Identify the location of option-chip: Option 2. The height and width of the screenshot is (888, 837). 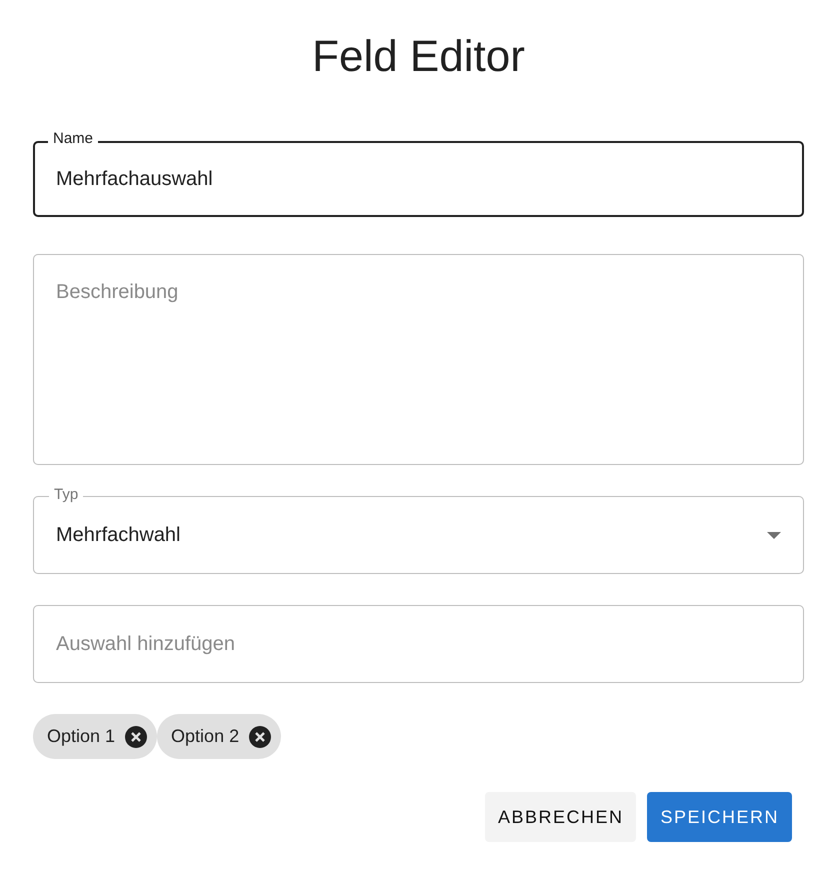
(219, 737).